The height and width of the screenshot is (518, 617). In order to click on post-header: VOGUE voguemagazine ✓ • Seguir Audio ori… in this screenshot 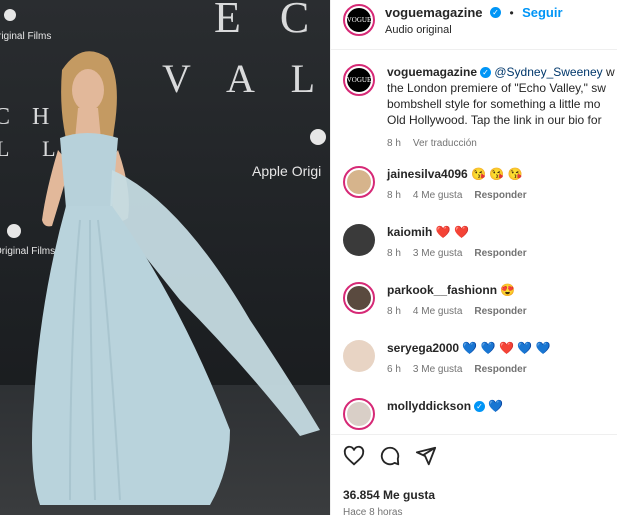, I will do `click(474, 25)`.